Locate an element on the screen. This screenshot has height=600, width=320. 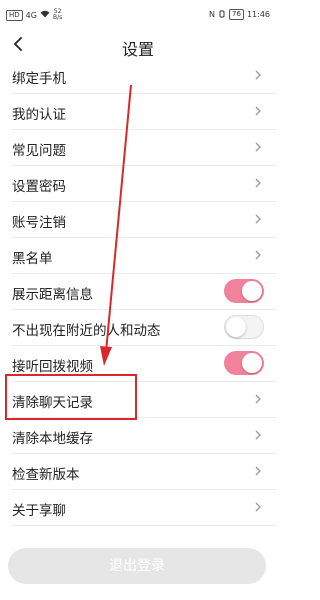
setting-bind-phone: 绑定手机 is located at coordinates (144, 76).